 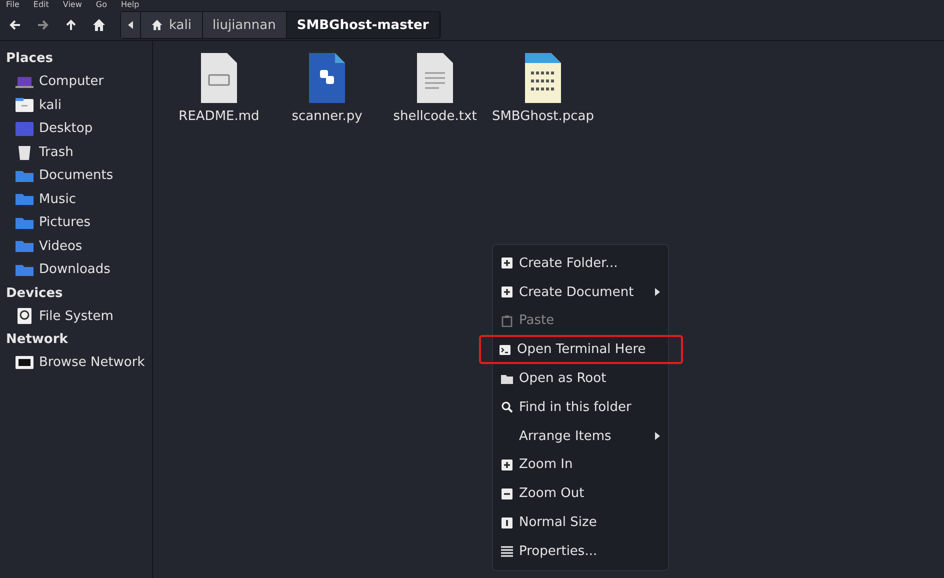 I want to click on menu-item: Find in this folder, so click(x=580, y=407).